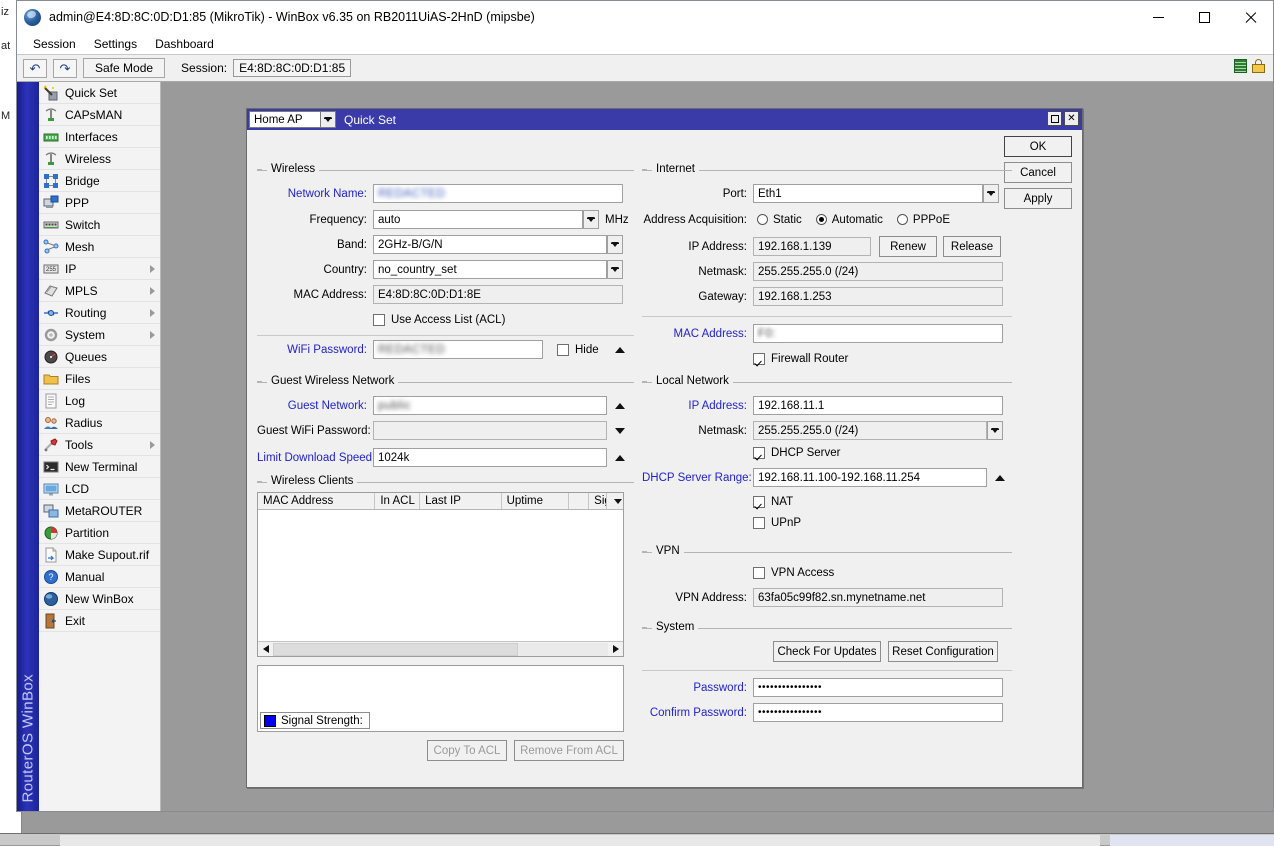 This screenshot has height=846, width=1274. What do you see at coordinates (99, 577) in the screenshot?
I see `sidebar-item-manual: ?Manual` at bounding box center [99, 577].